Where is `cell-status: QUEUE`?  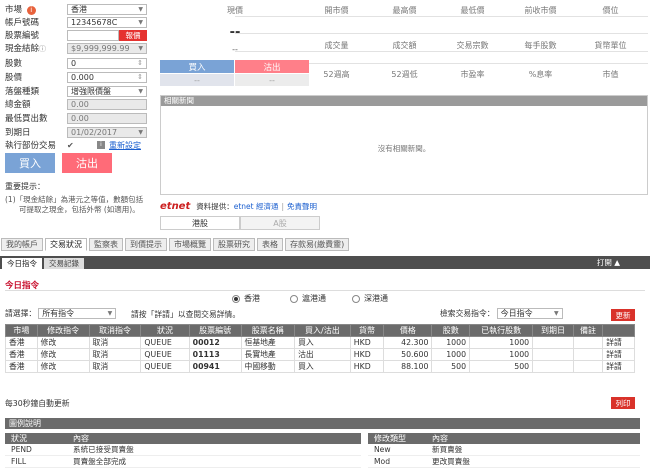
cell-status: QUEUE is located at coordinates (165, 366).